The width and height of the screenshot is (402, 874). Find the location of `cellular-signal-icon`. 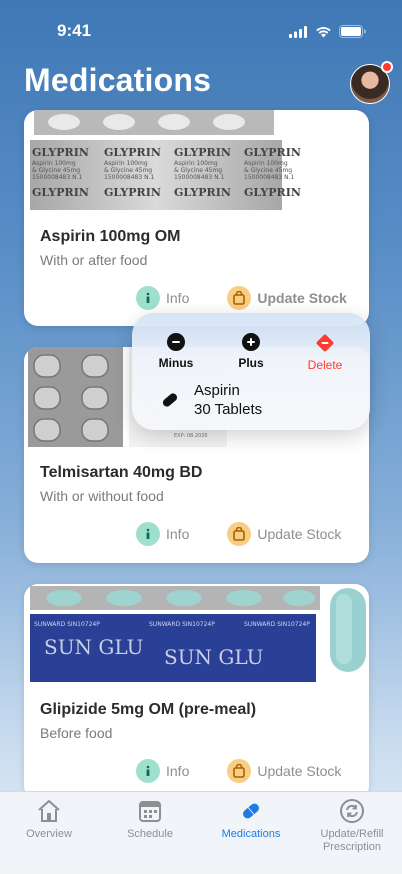

cellular-signal-icon is located at coordinates (298, 31).